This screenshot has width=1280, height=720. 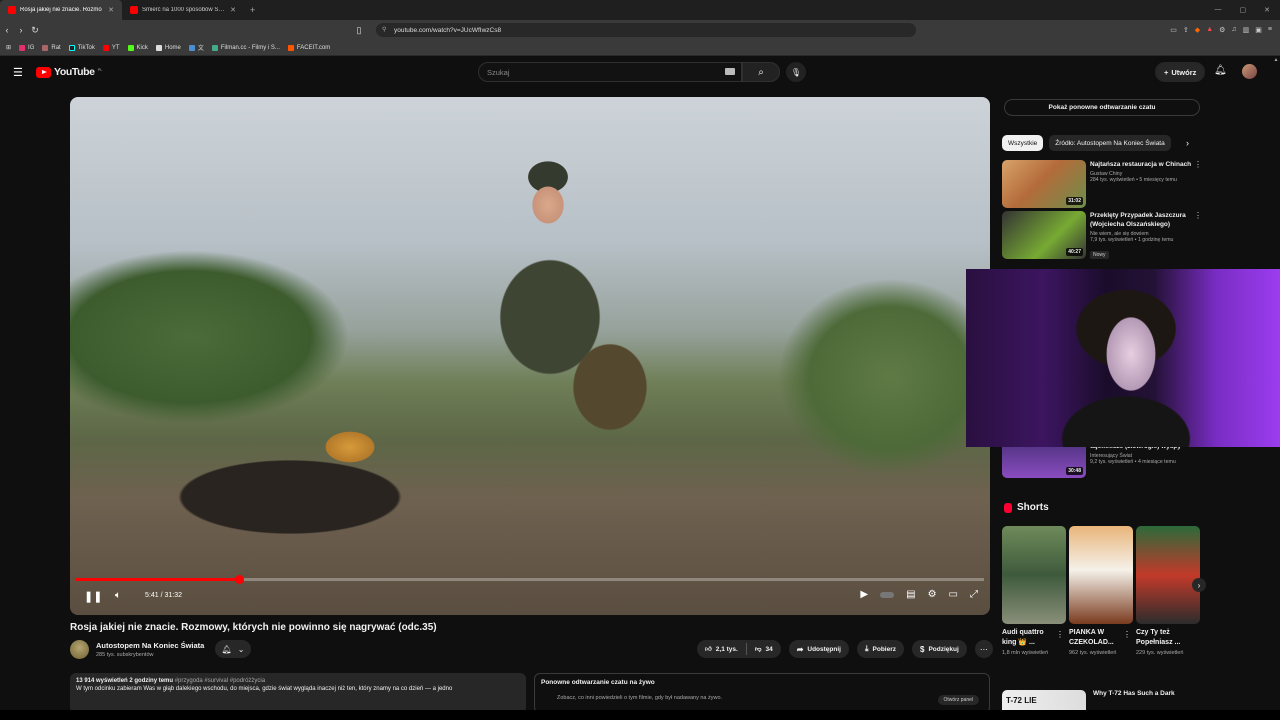 I want to click on bookmark-item: Kick, so click(x=137, y=47).